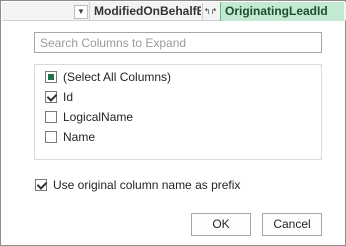  What do you see at coordinates (51, 77) in the screenshot?
I see `select-all-checkbox` at bounding box center [51, 77].